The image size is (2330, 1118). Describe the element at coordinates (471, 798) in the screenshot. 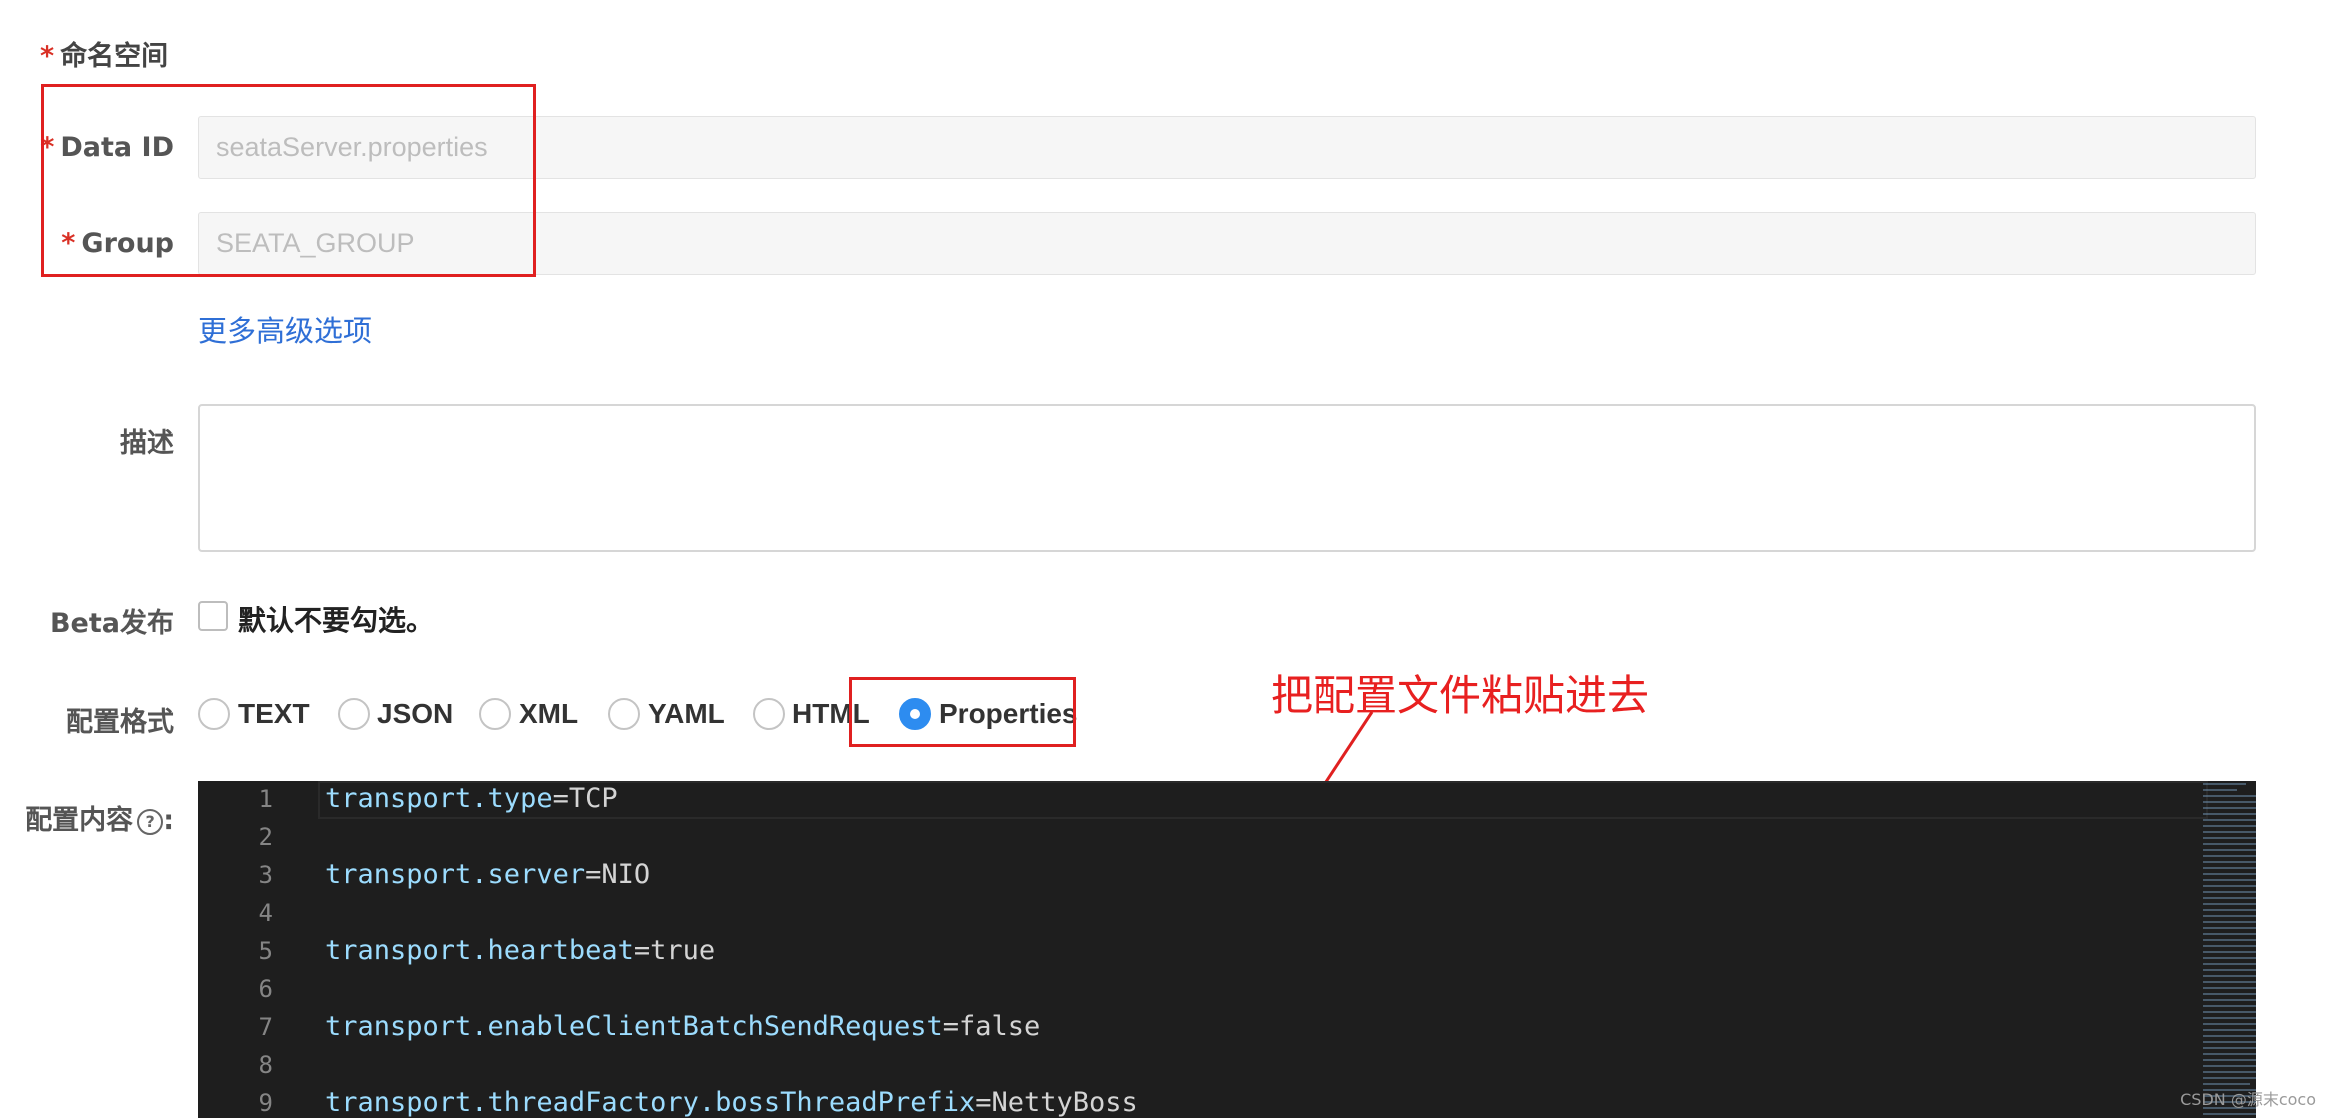

I see `code-line: transport.type=TCP` at that location.